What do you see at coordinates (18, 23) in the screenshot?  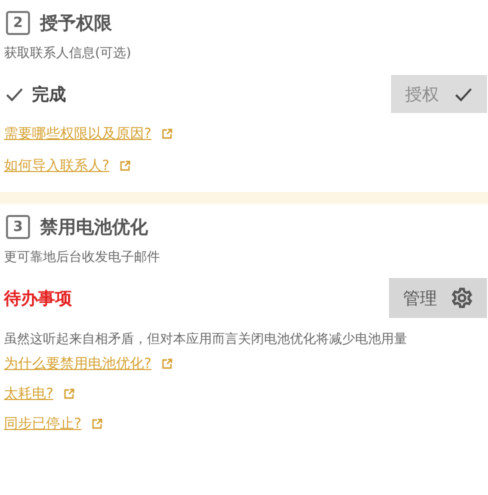 I see `step-number: 2` at bounding box center [18, 23].